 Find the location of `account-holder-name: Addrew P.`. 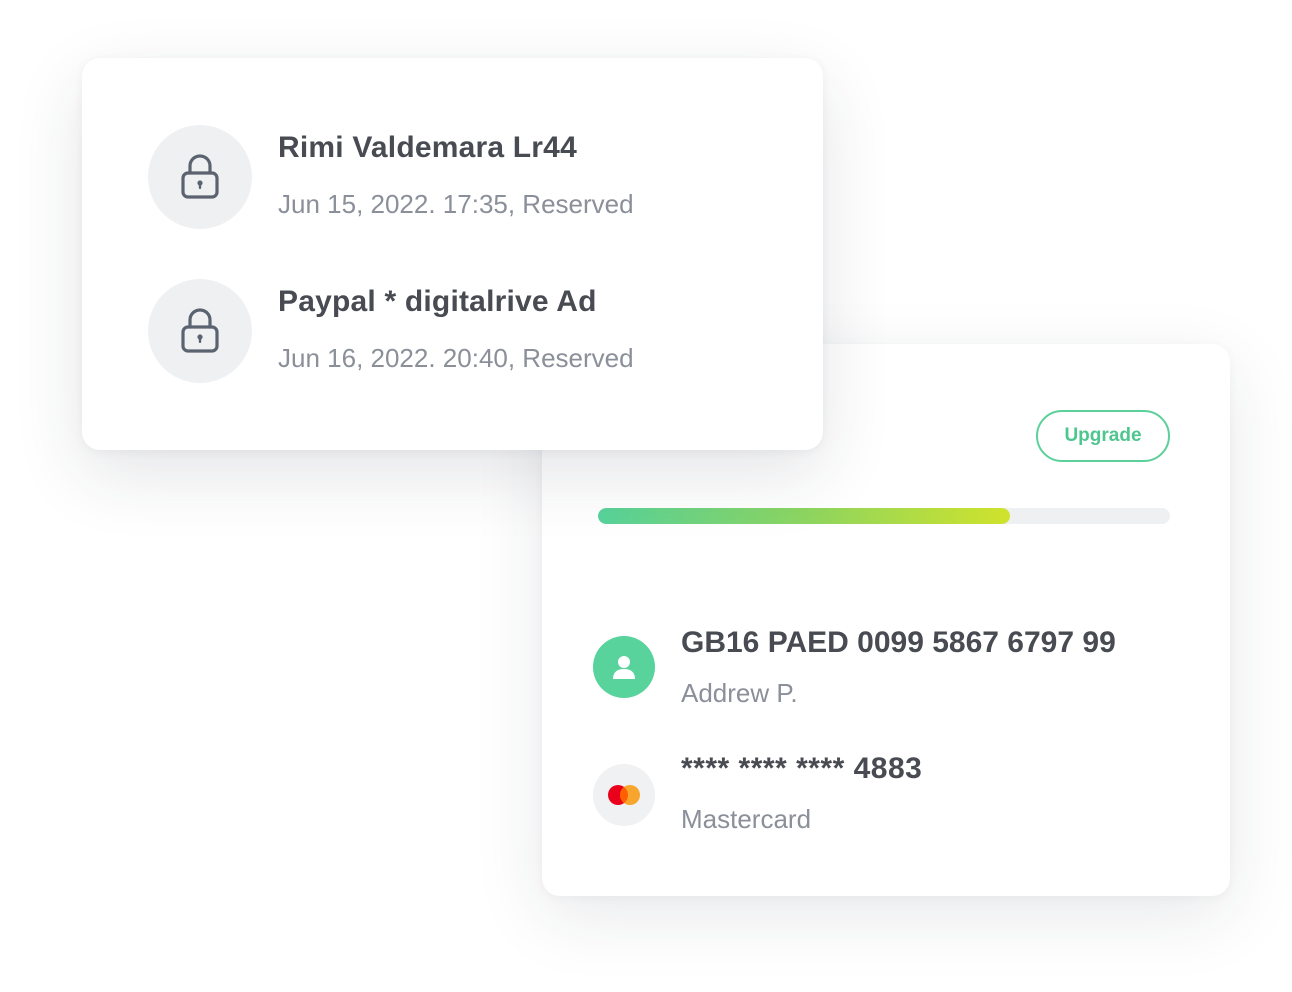

account-holder-name: Addrew P. is located at coordinates (739, 693).